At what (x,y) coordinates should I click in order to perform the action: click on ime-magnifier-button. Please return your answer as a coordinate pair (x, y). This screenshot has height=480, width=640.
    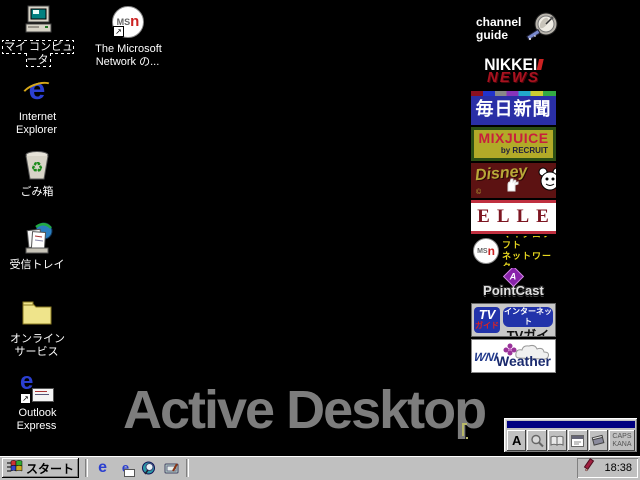
    Looking at the image, I should click on (537, 440).